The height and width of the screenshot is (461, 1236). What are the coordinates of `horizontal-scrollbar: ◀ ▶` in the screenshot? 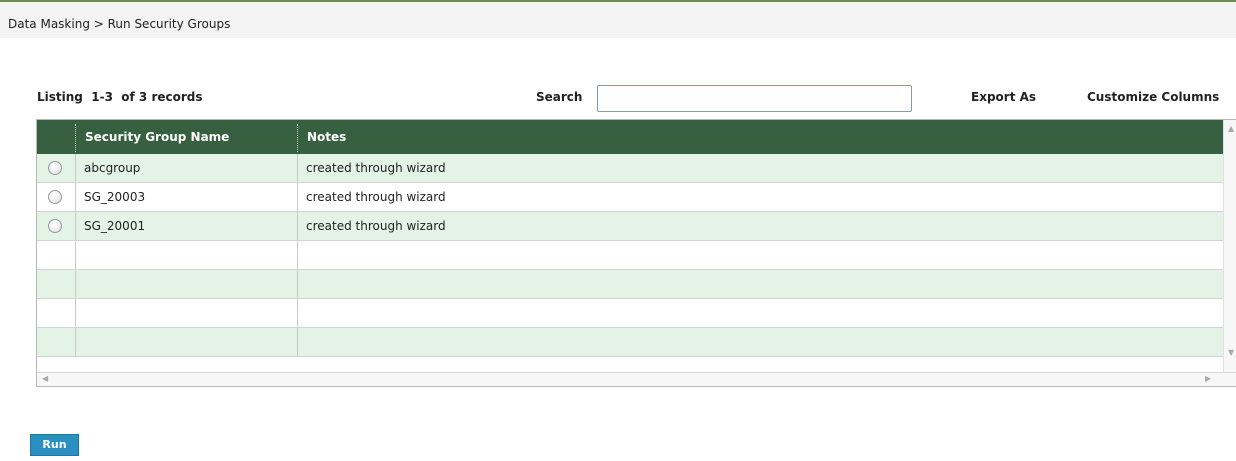 It's located at (636, 379).